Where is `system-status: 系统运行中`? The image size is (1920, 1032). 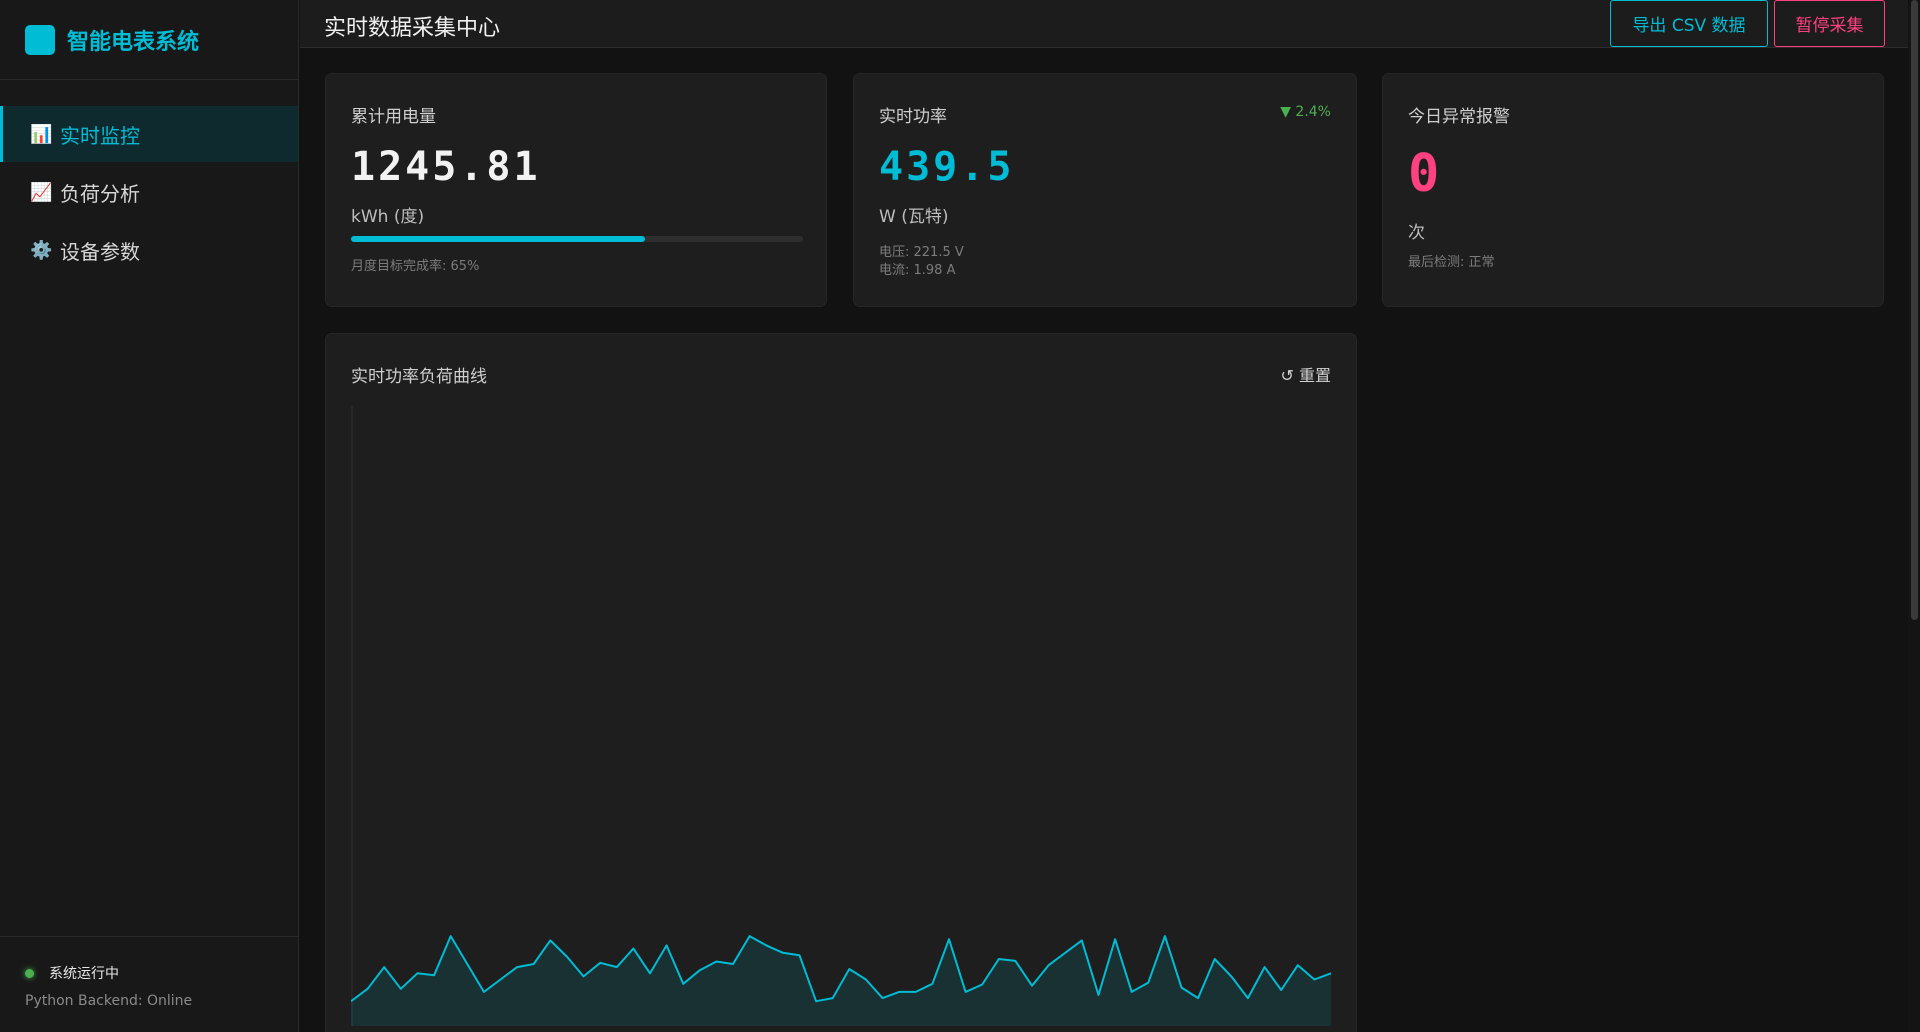 system-status: 系统运行中 is located at coordinates (162, 973).